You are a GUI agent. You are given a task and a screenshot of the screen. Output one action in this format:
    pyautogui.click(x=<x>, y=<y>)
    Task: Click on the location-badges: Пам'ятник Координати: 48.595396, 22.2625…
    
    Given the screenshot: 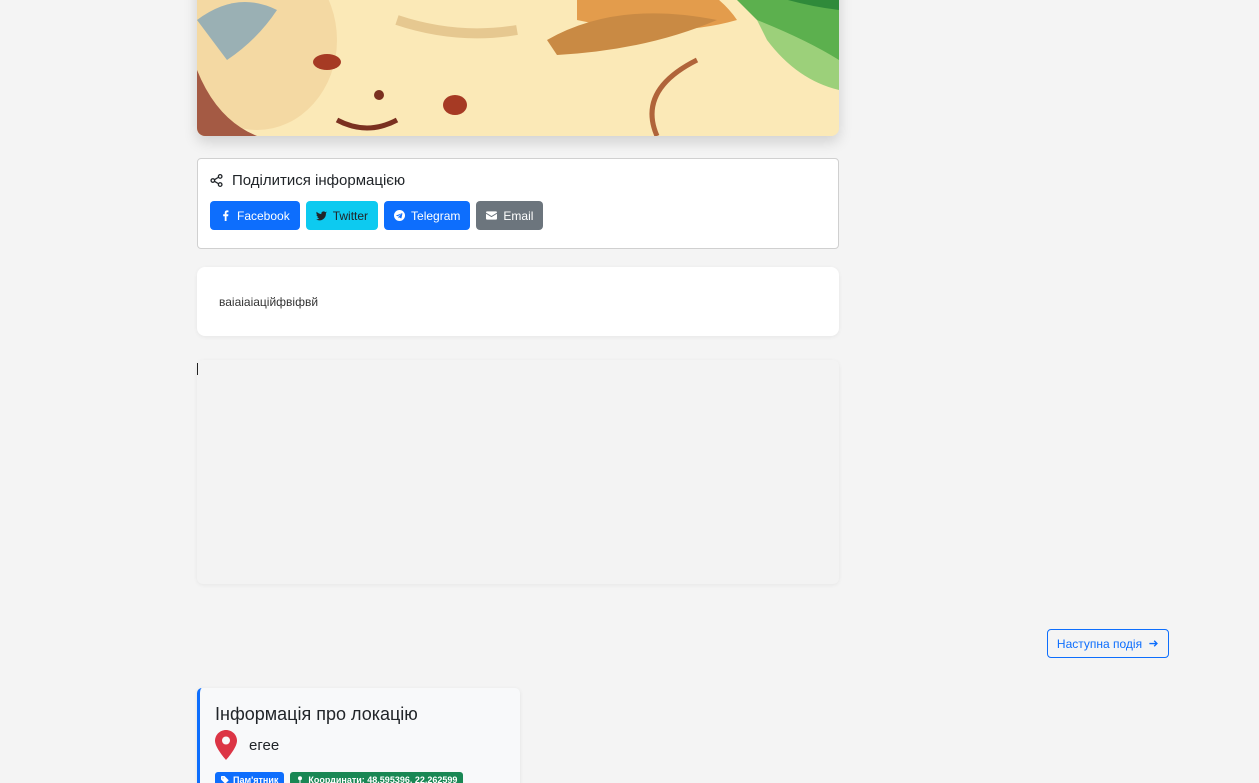 What is the action you would take?
    pyautogui.click(x=339, y=777)
    